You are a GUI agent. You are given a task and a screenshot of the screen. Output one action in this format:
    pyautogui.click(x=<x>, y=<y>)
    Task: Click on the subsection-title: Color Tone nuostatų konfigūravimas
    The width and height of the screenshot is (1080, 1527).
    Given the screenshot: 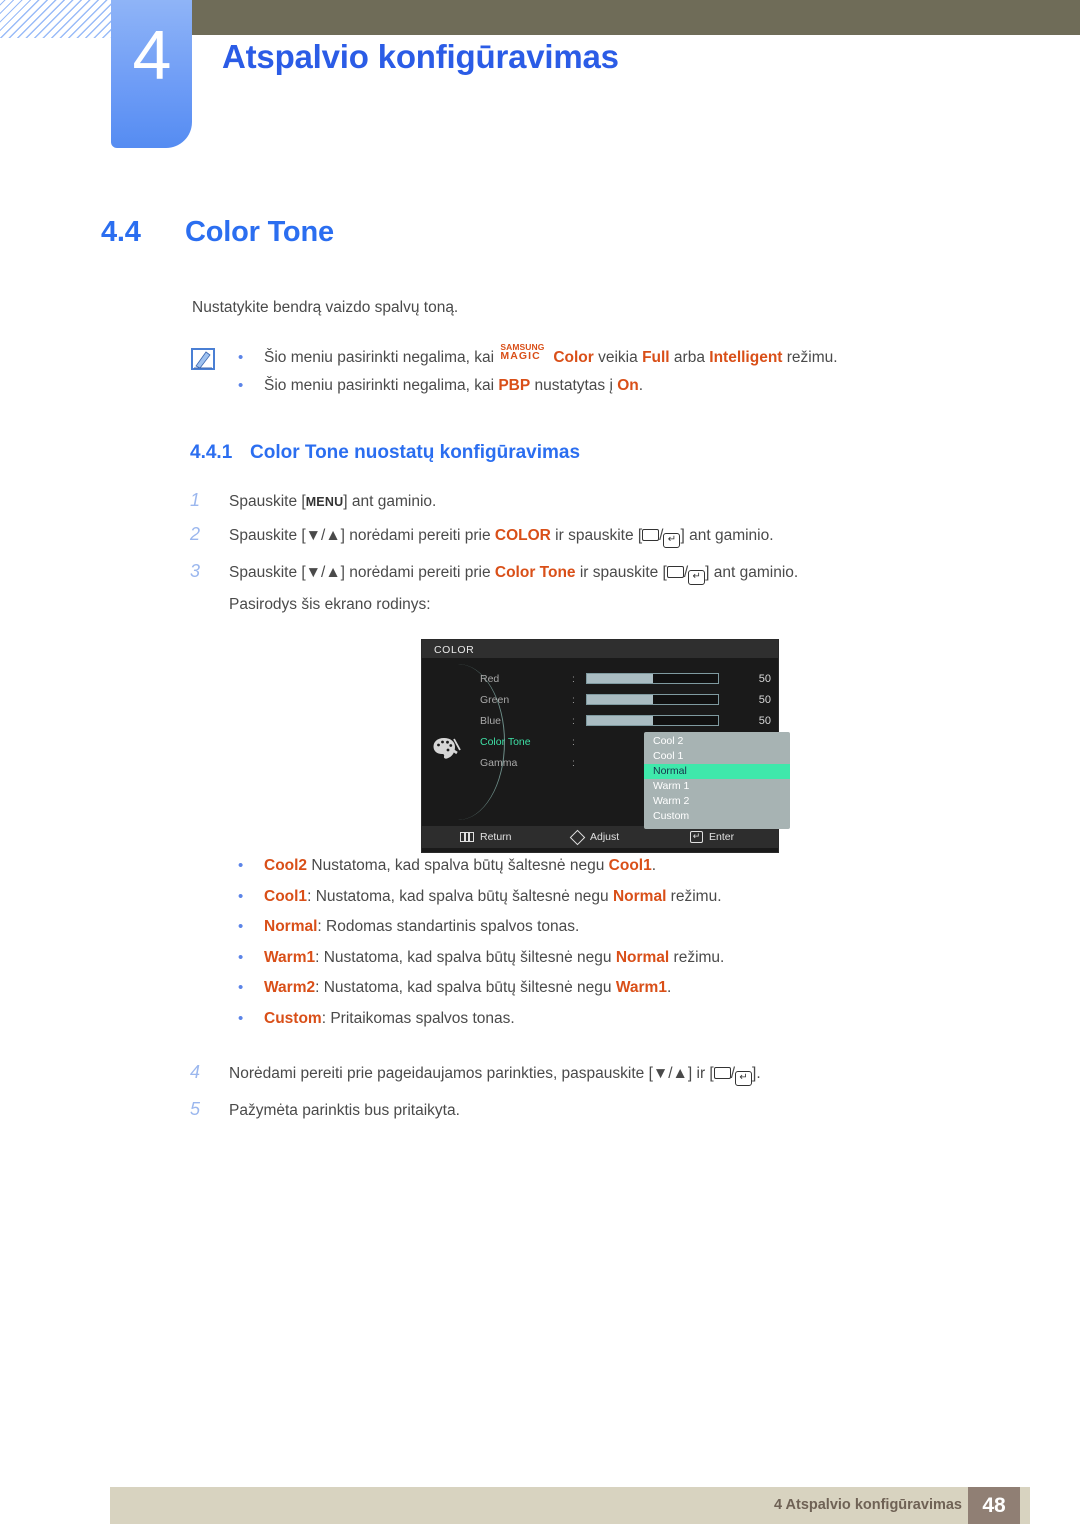 What is the action you would take?
    pyautogui.click(x=415, y=452)
    